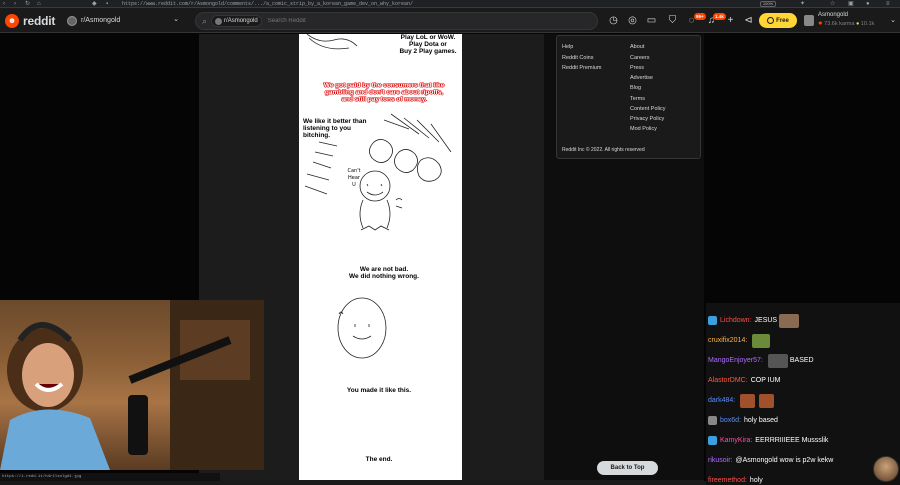 The width and height of the screenshot is (900, 485). I want to click on community-dropdown: r/Asmongold ⌄, so click(124, 20).